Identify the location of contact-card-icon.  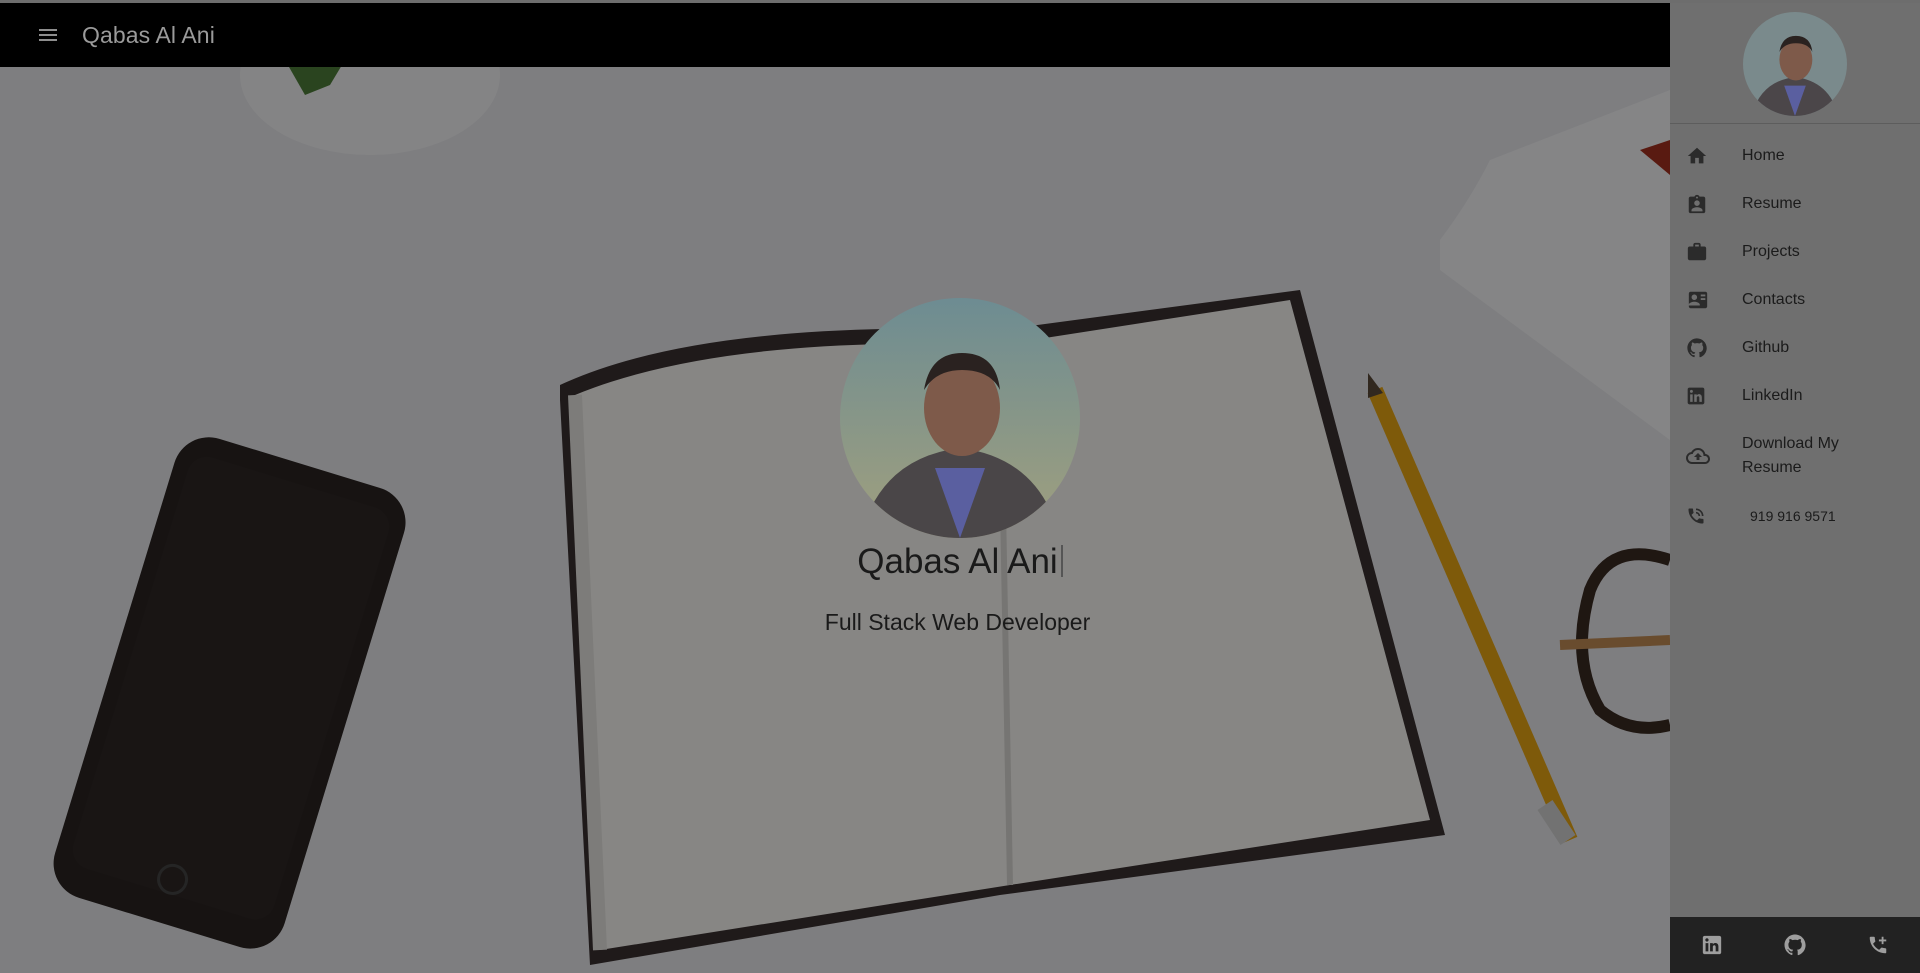
(1706, 300).